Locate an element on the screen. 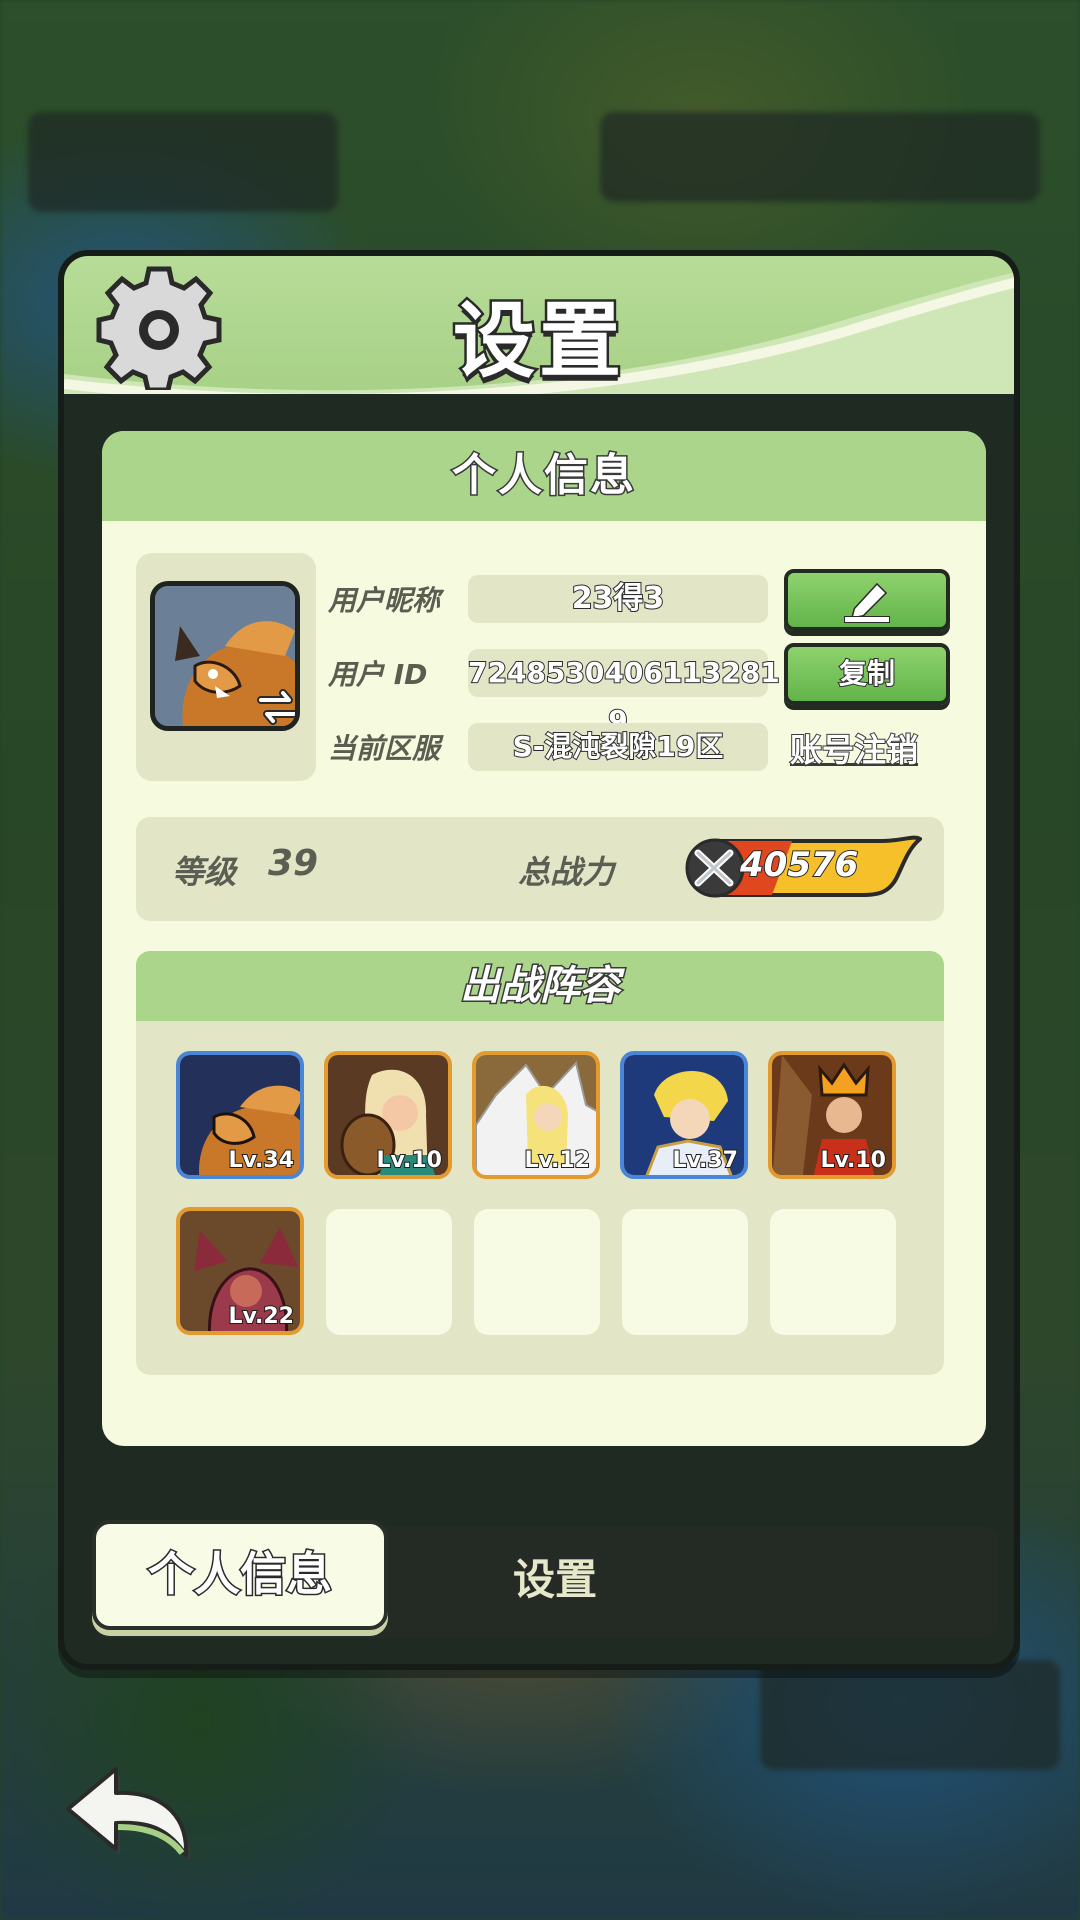  hero-slot-2: Lv.10 is located at coordinates (388, 1115).